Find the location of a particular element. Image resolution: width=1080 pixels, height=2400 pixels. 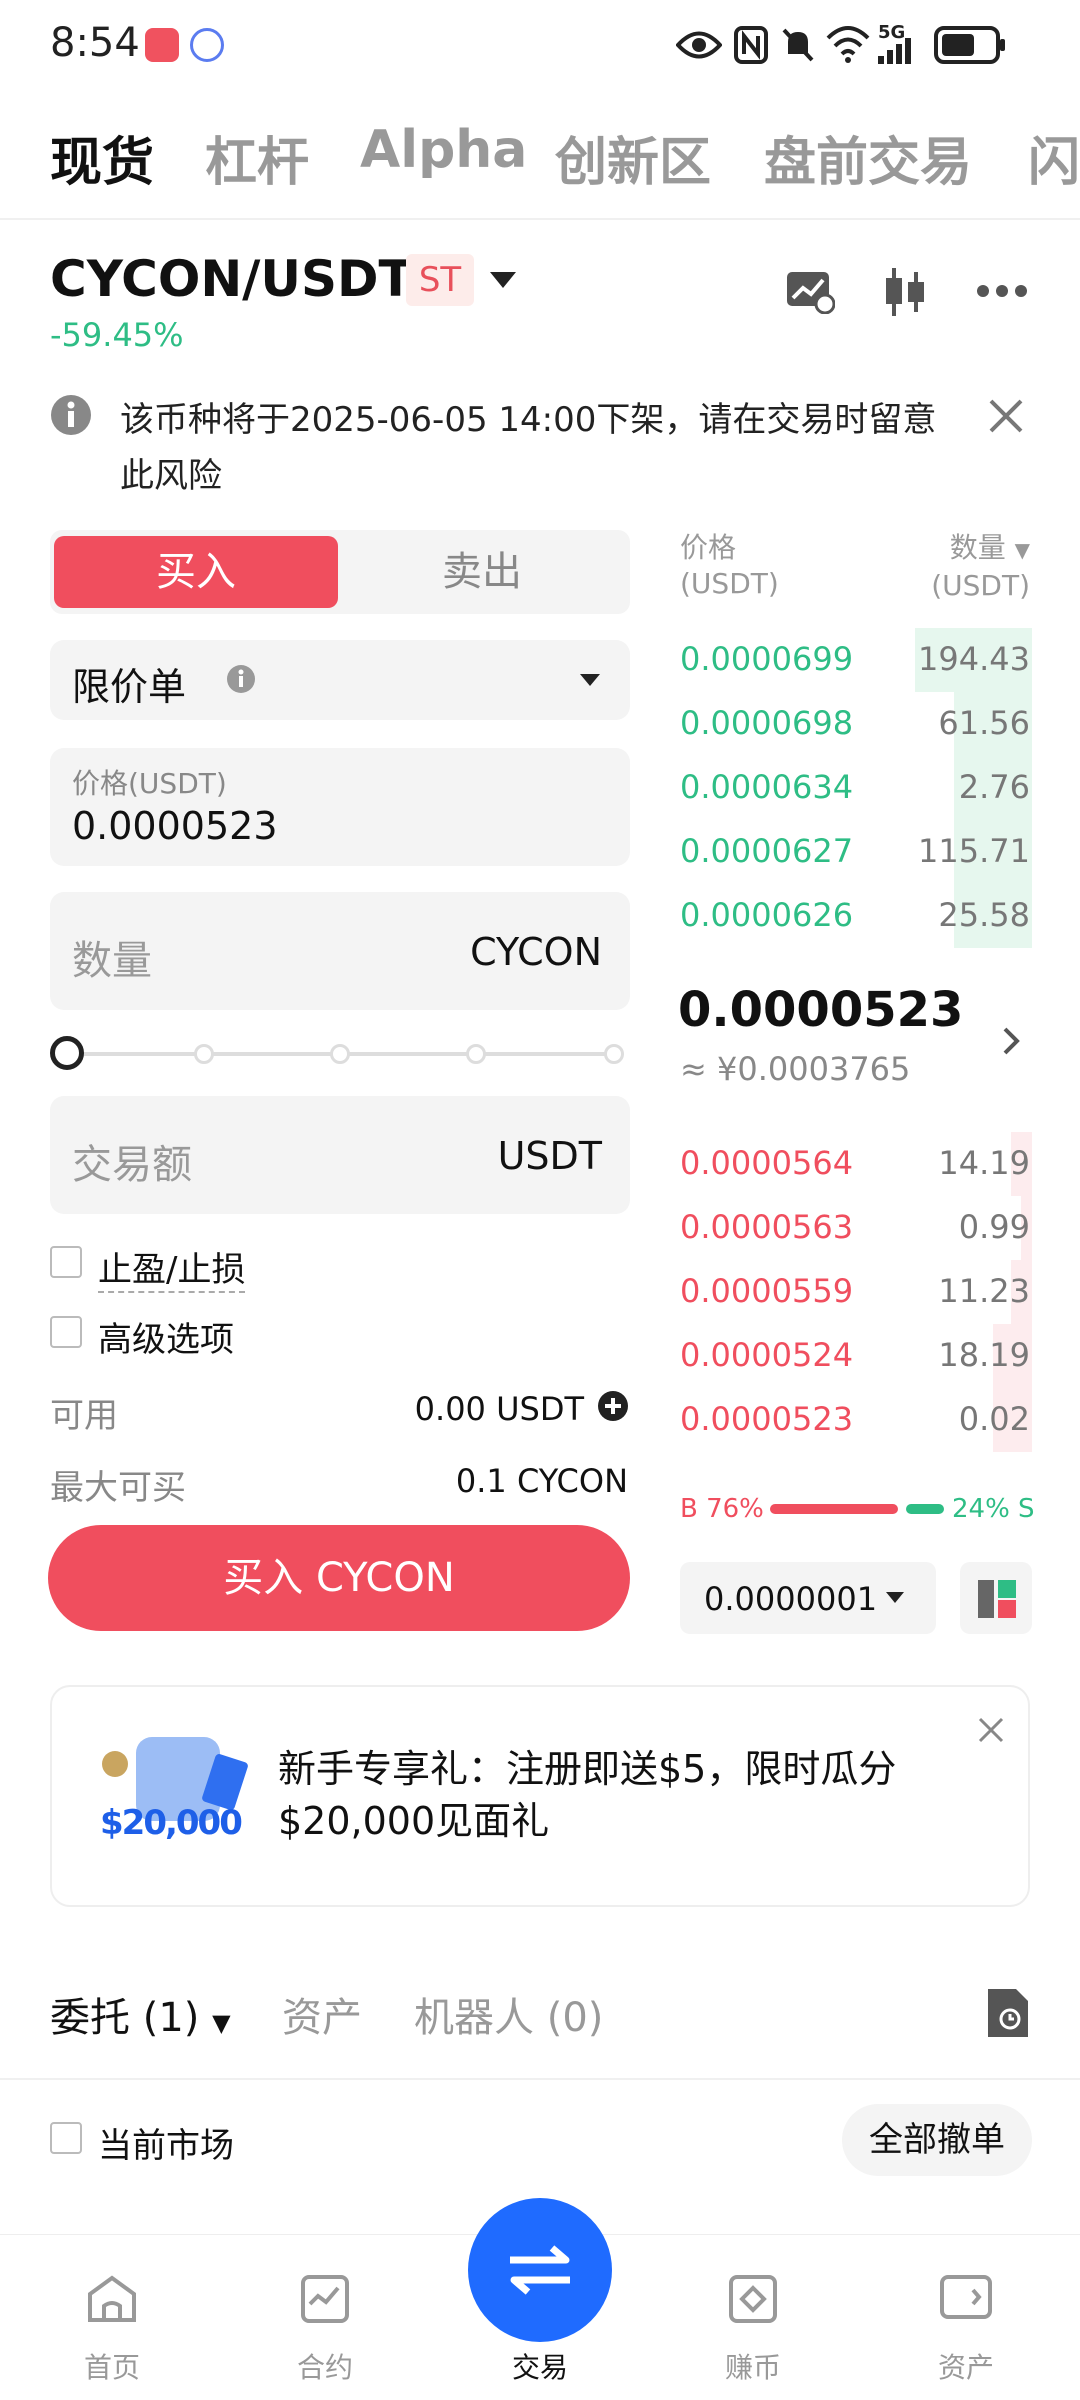

current-market-label: 当前市场 is located at coordinates (166, 2142).